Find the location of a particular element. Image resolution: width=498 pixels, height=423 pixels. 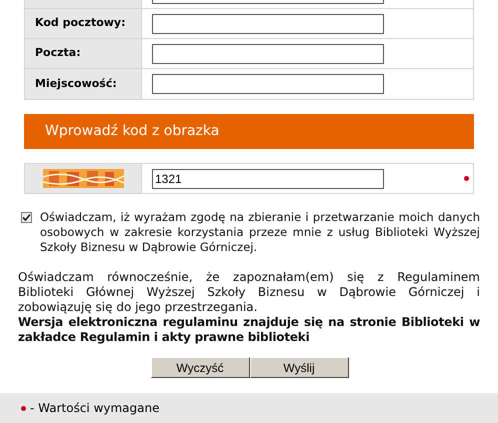

field-label: Poczta: is located at coordinates (58, 53).